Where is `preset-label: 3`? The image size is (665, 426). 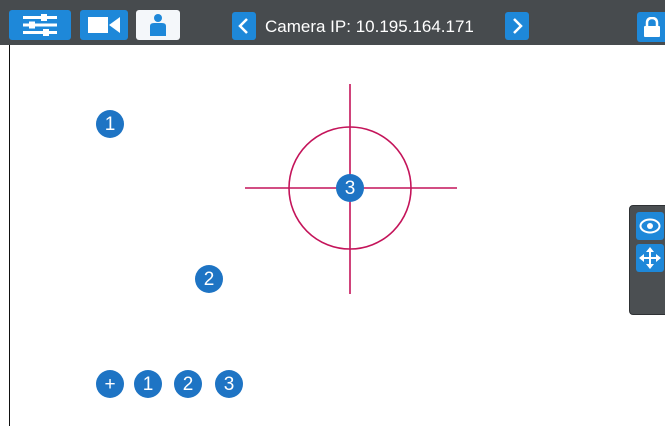 preset-label: 3 is located at coordinates (229, 384).